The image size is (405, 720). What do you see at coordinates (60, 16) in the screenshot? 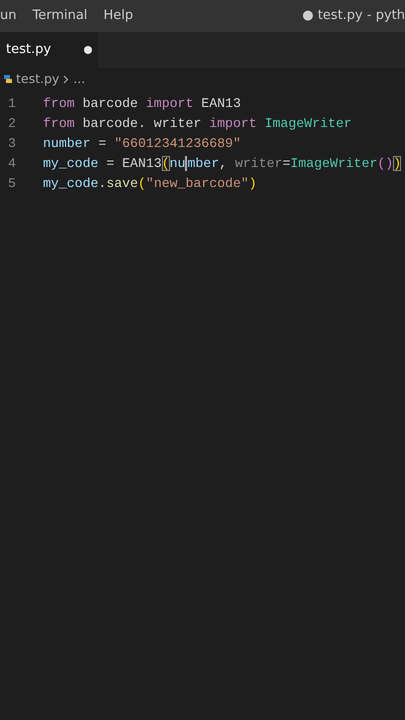
I see `menu-item: Terminal` at bounding box center [60, 16].